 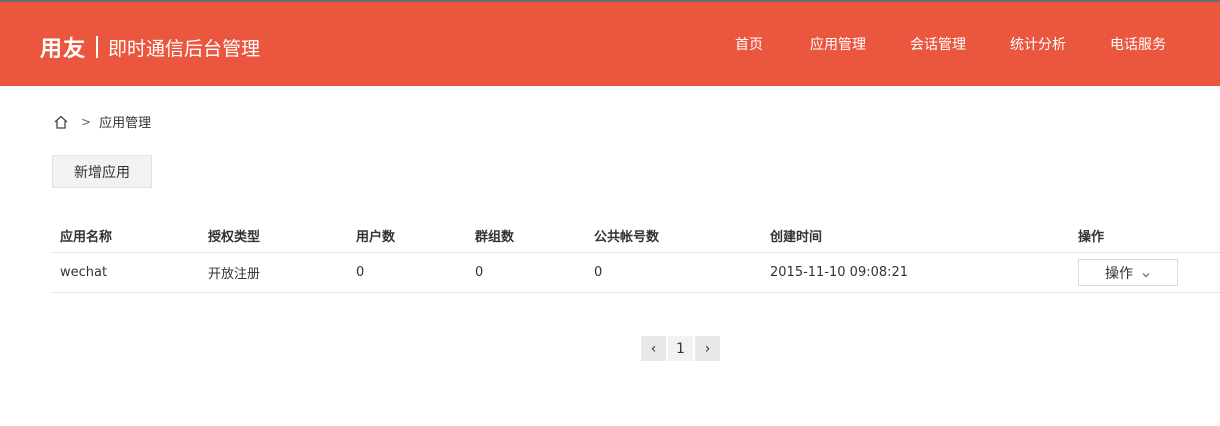 I want to click on nav-item-app-management: 应用管理, so click(x=838, y=44).